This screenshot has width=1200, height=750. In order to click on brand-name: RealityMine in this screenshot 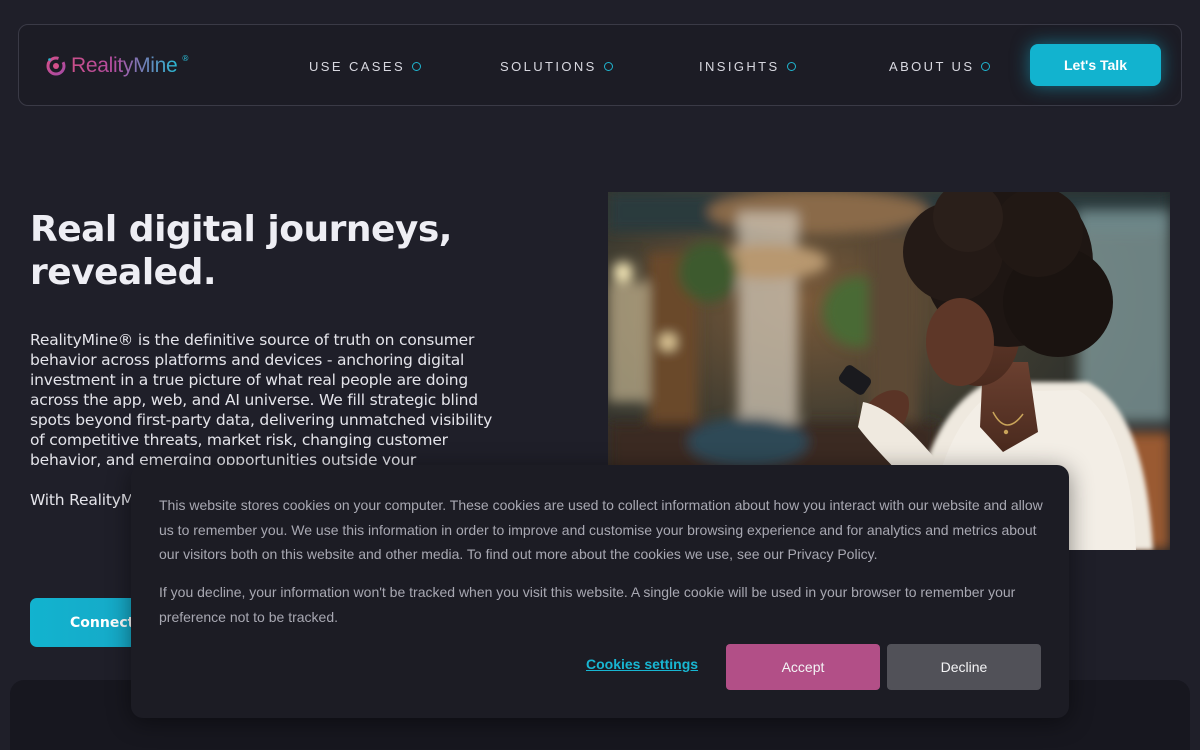, I will do `click(124, 65)`.